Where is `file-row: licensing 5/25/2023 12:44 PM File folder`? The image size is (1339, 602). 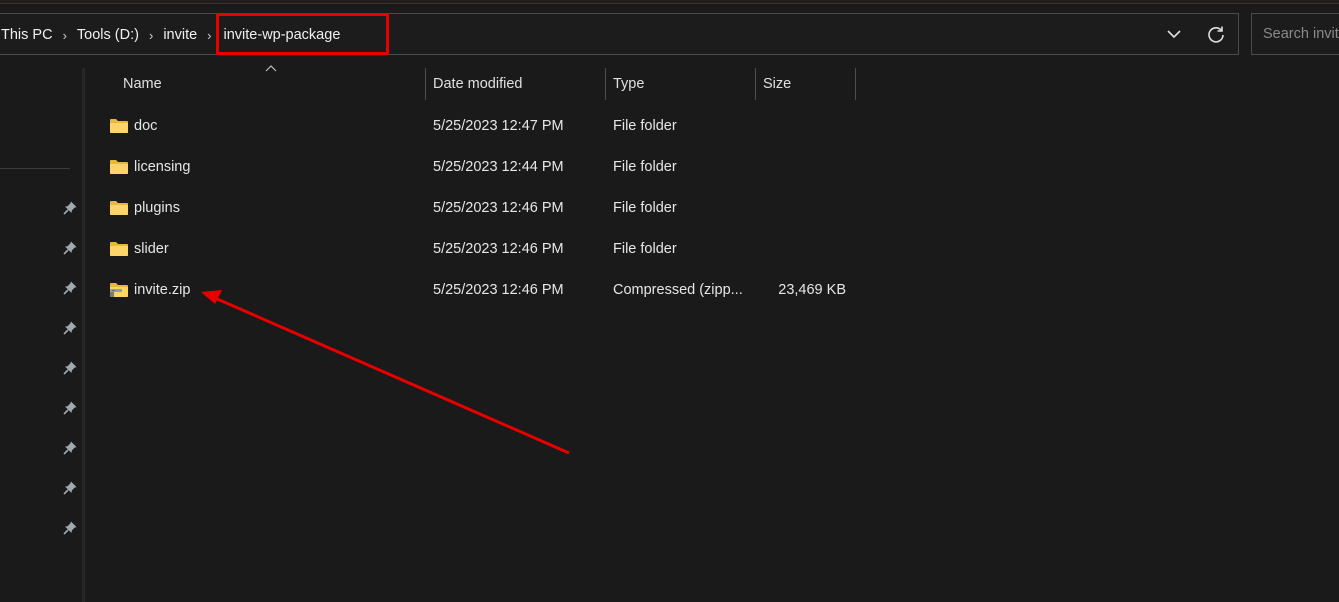 file-row: licensing 5/25/2023 12:44 PM File folder is located at coordinates (480, 167).